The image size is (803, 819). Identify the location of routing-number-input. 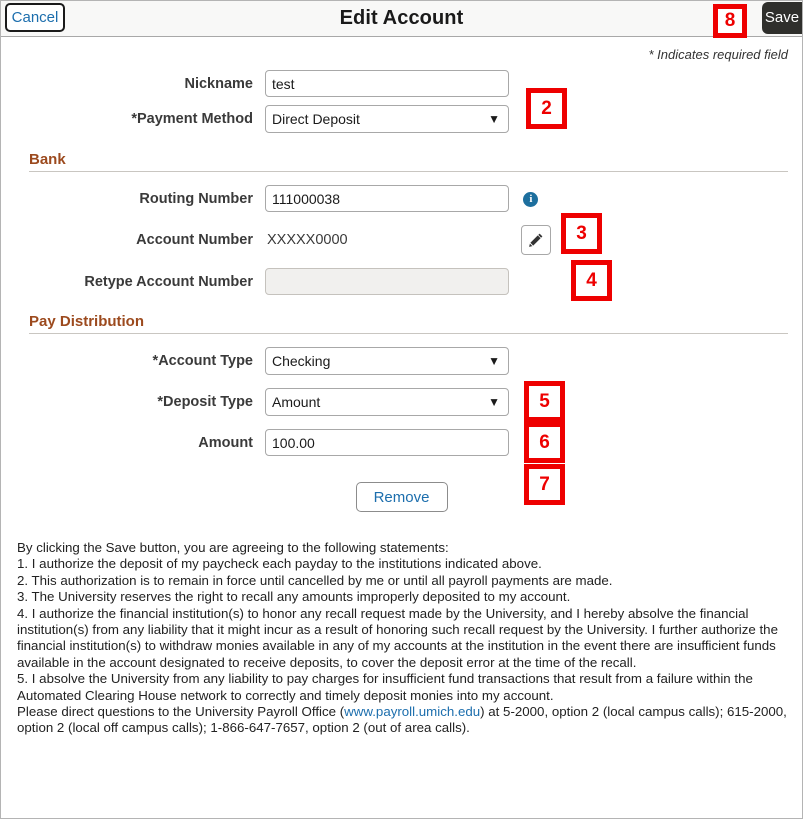
(387, 198).